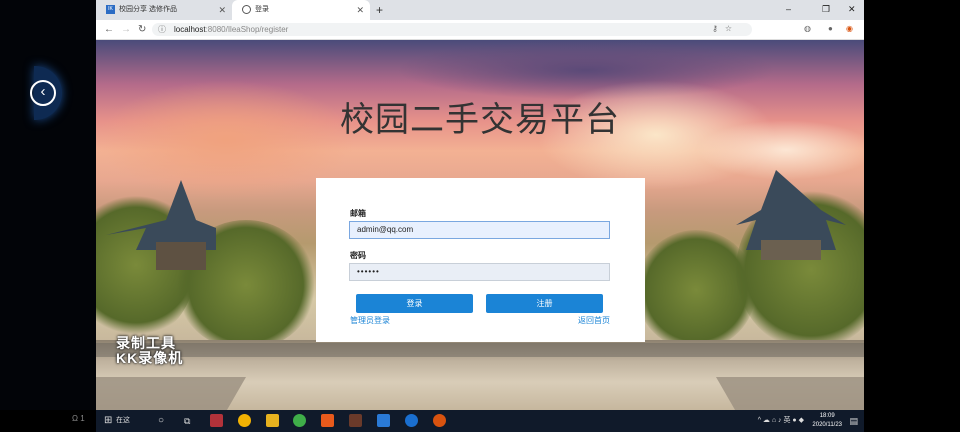 This screenshot has height=432, width=960. What do you see at coordinates (827, 416) in the screenshot?
I see `clock-time: 18:09` at bounding box center [827, 416].